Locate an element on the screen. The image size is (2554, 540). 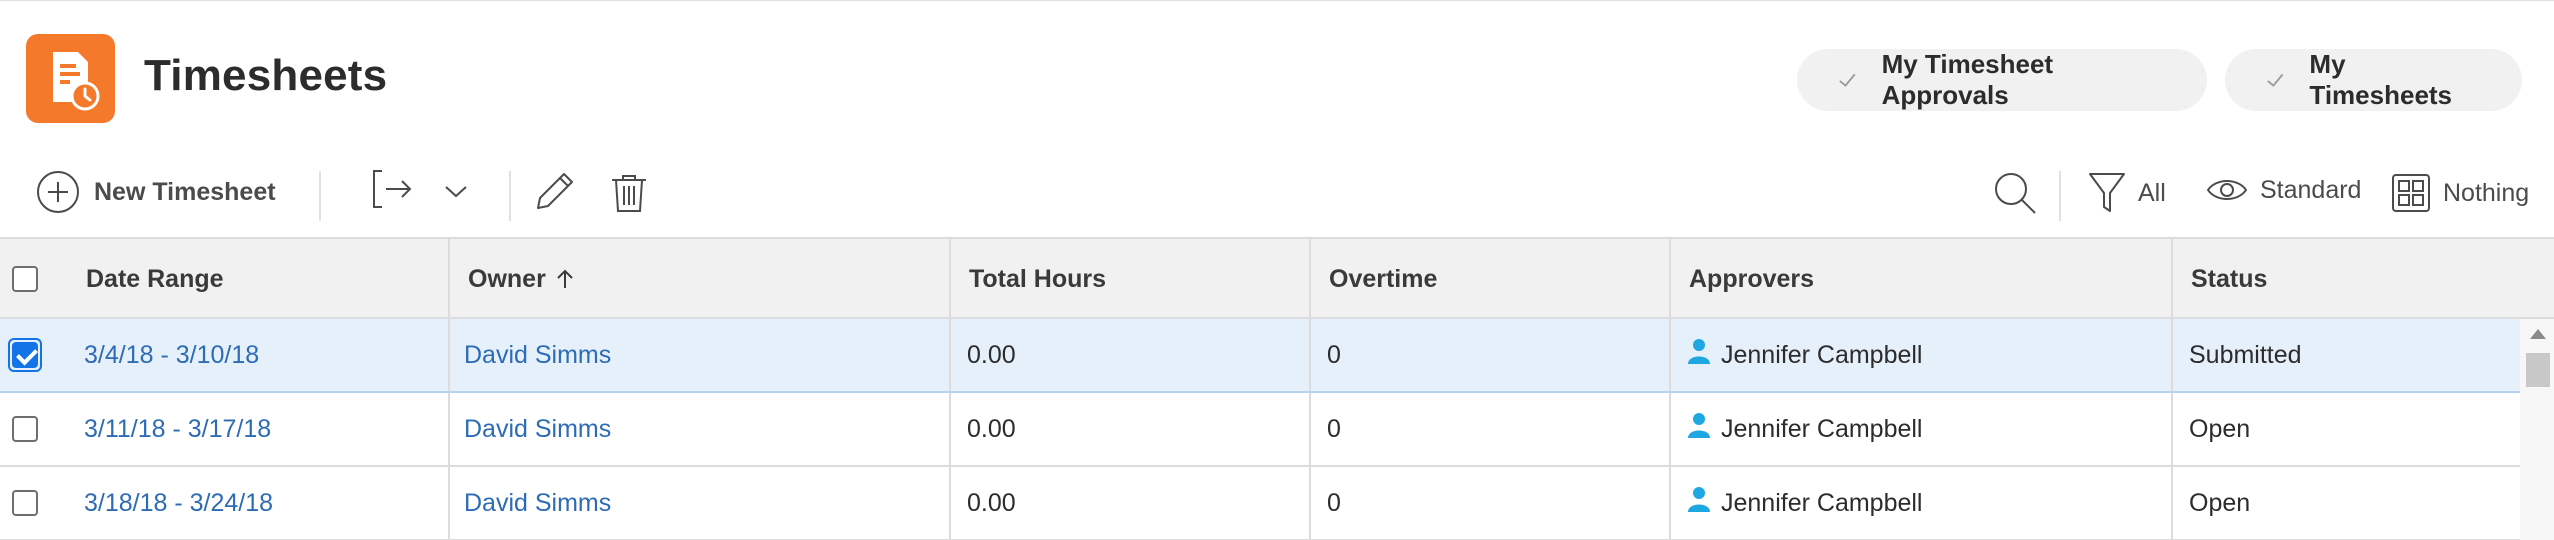
delete-button is located at coordinates (629, 193).